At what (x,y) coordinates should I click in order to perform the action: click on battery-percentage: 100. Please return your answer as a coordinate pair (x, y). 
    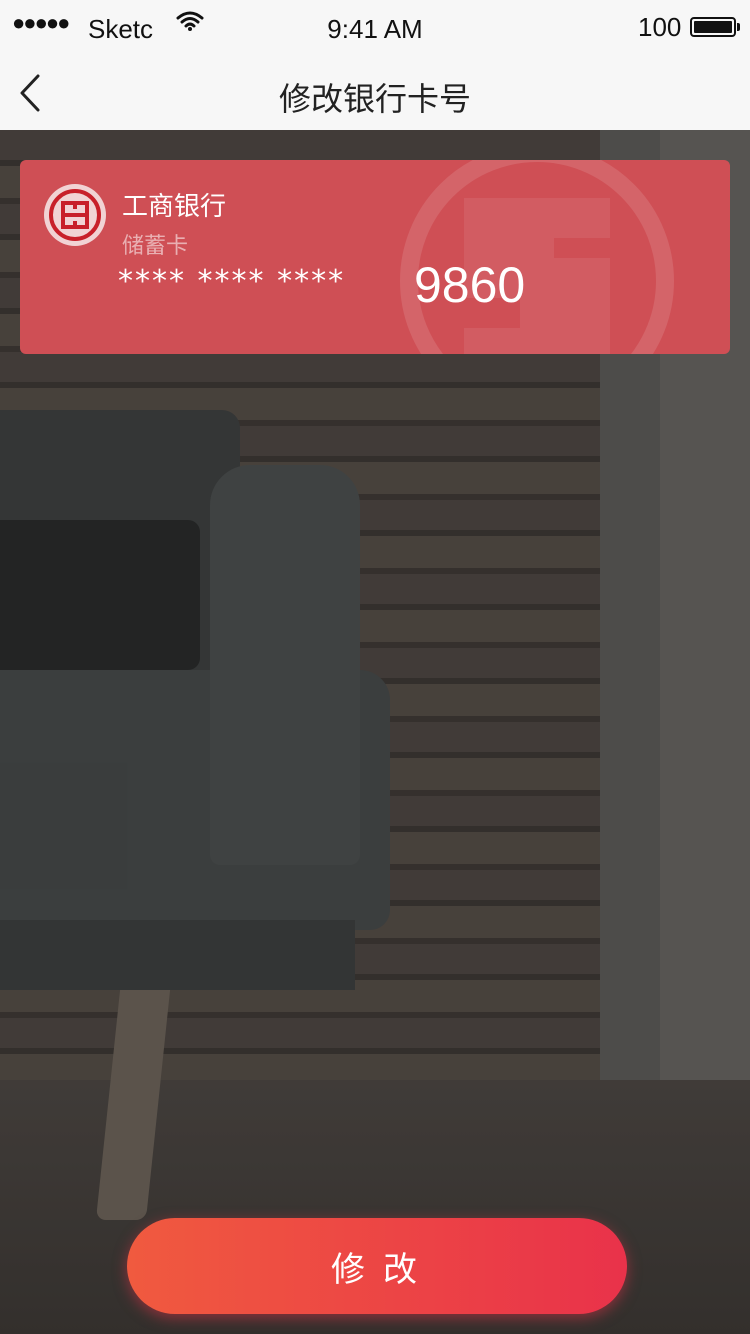
    Looking at the image, I should click on (660, 27).